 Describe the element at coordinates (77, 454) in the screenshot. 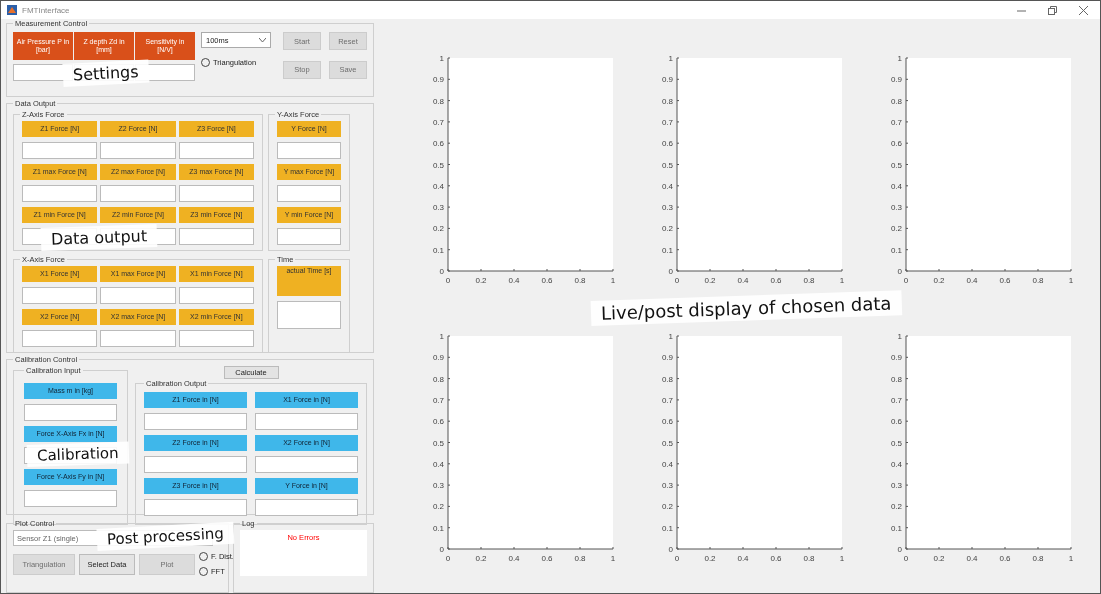

I see `callout-tooltip: Calibration` at that location.